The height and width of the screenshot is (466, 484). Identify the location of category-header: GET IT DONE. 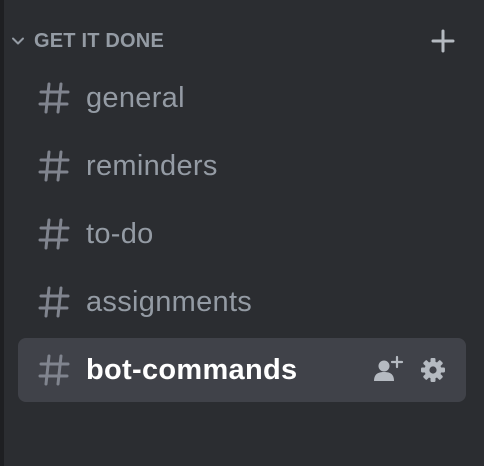
(234, 41).